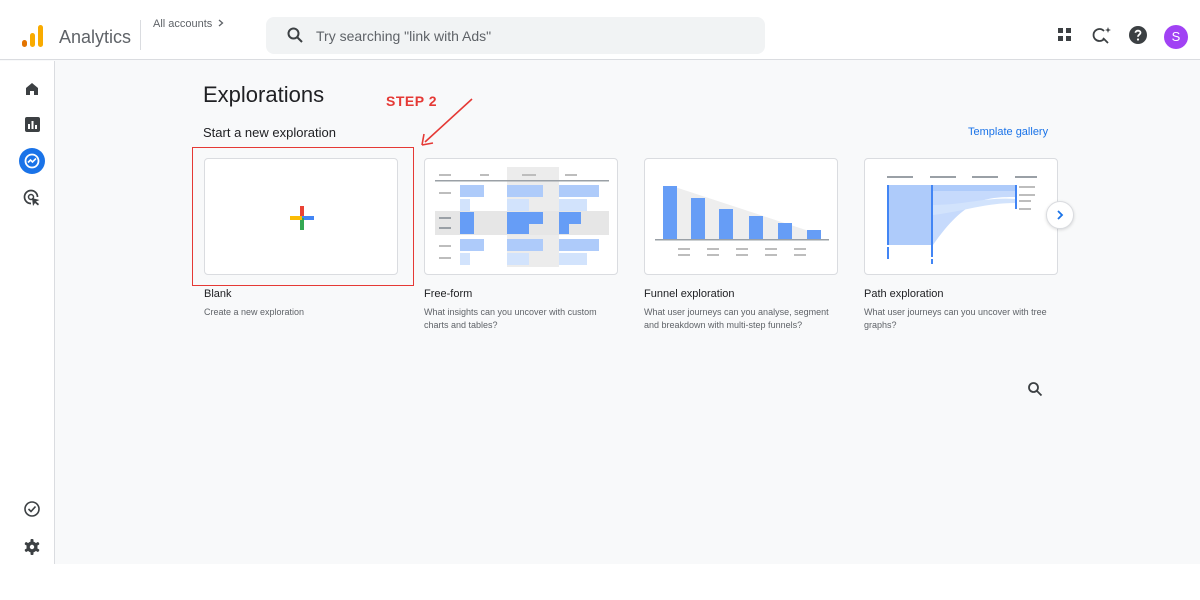 This screenshot has height=600, width=1200. I want to click on nav-reports, so click(32, 124).